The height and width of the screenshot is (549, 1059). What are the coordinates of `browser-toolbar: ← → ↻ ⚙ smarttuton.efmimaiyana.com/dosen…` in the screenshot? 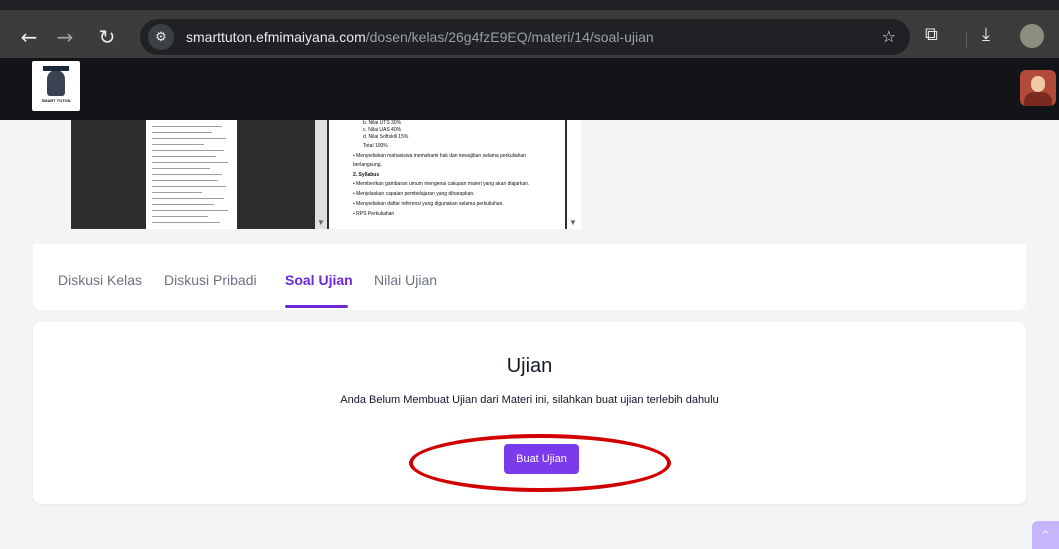 It's located at (529, 29).